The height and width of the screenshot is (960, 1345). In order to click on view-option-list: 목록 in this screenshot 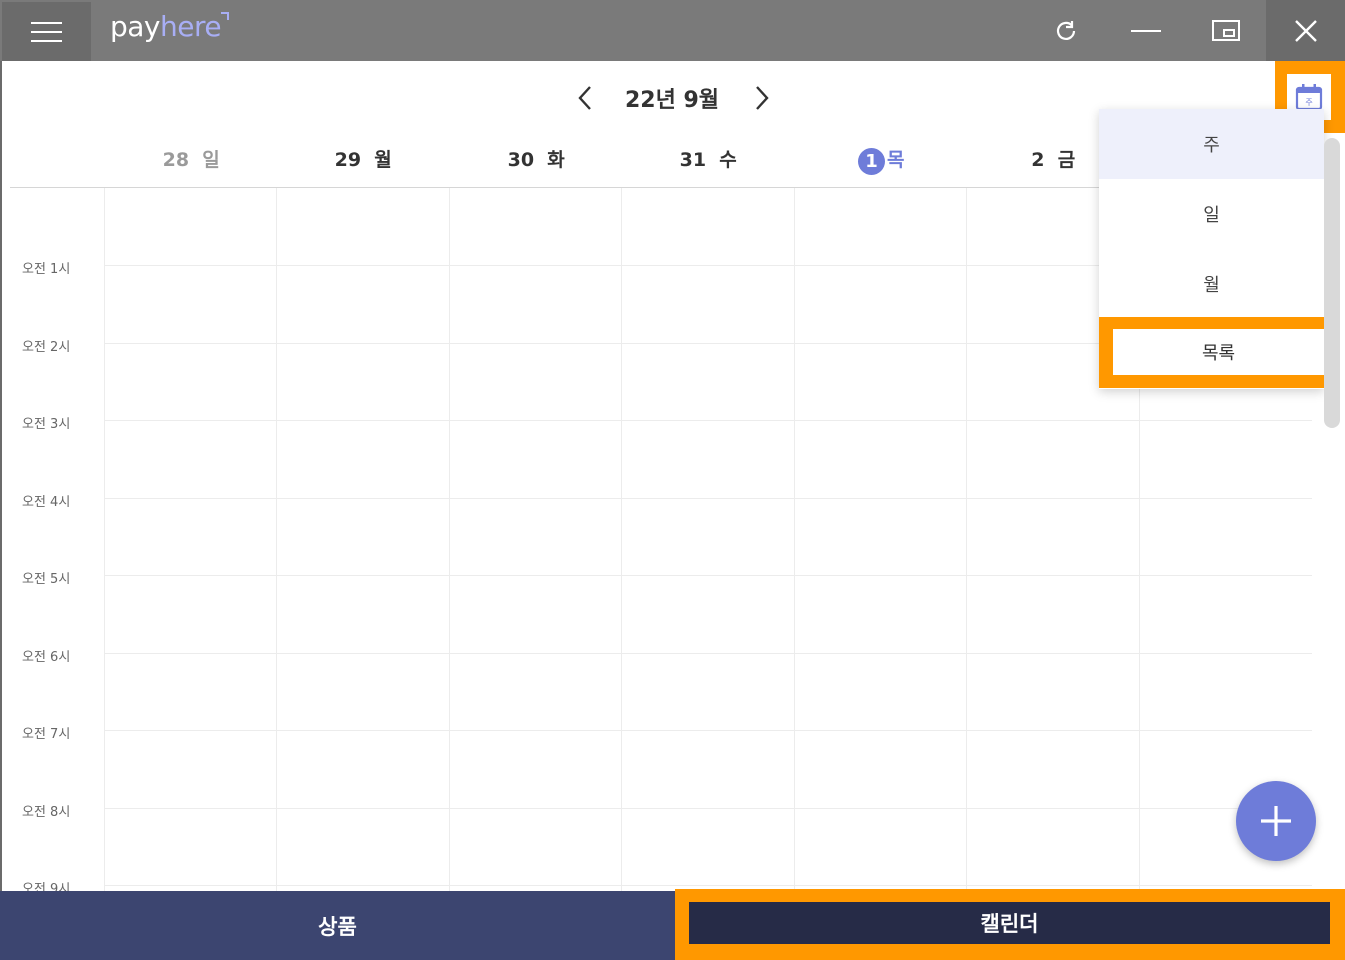, I will do `click(1218, 352)`.